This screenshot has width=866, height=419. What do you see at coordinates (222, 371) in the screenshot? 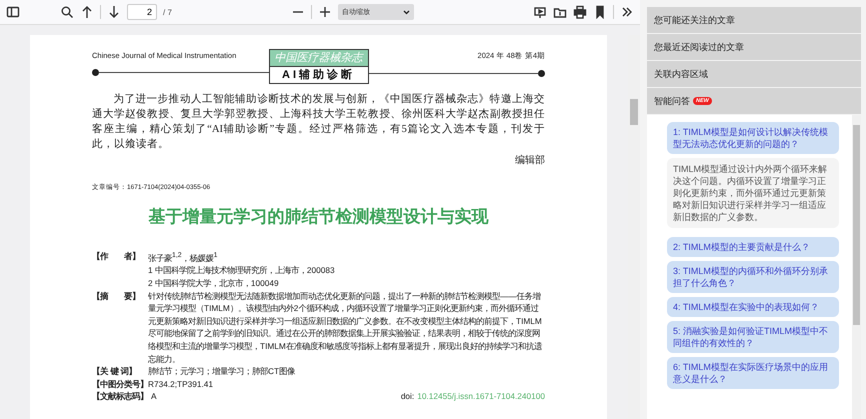
I see `meta-value: 肺结节；元学习；增量学习；肺部CT图像` at bounding box center [222, 371].